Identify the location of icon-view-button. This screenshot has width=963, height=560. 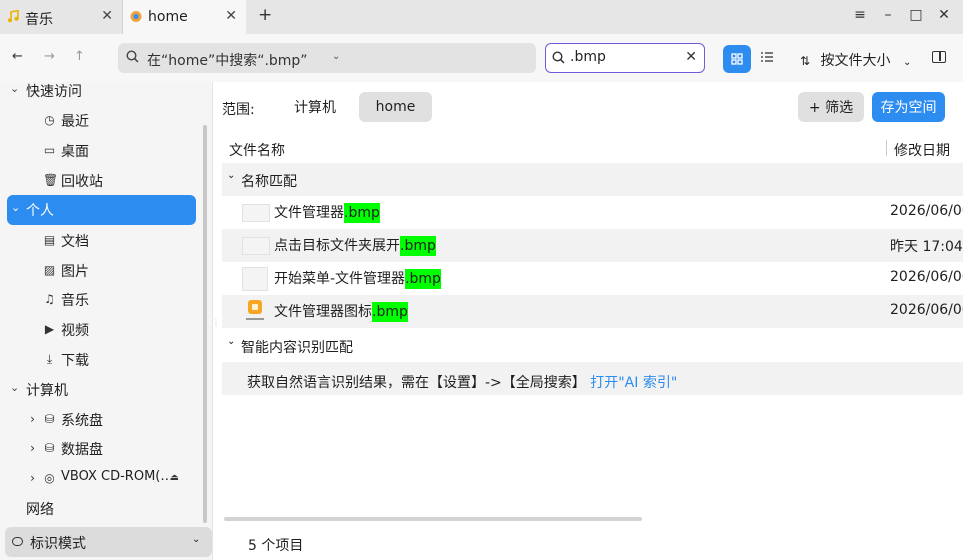
(737, 59).